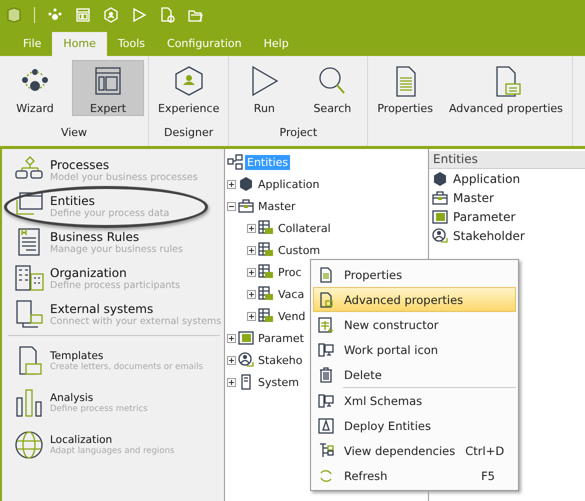 This screenshot has width=585, height=501. I want to click on item-title: Templates, so click(77, 356).